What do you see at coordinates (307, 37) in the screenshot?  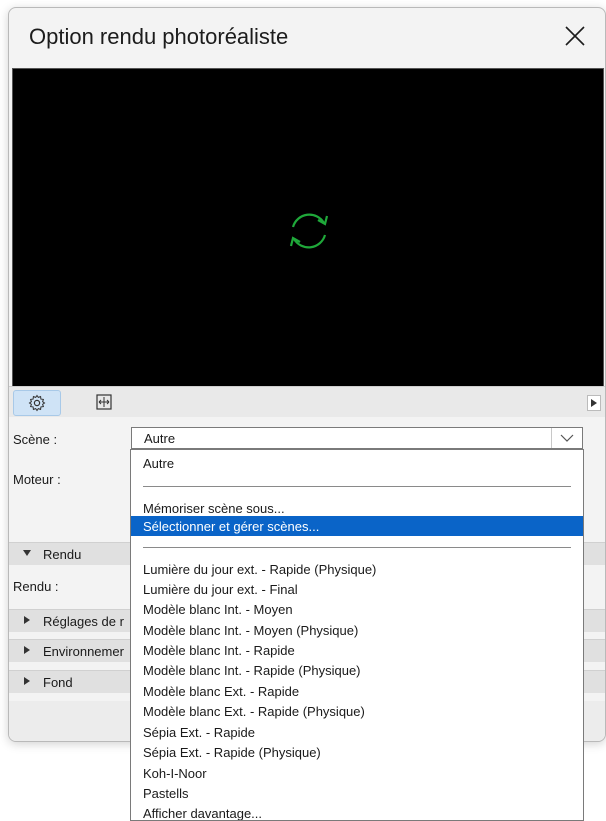 I see `title-bar: Option rendu photoréaliste` at bounding box center [307, 37].